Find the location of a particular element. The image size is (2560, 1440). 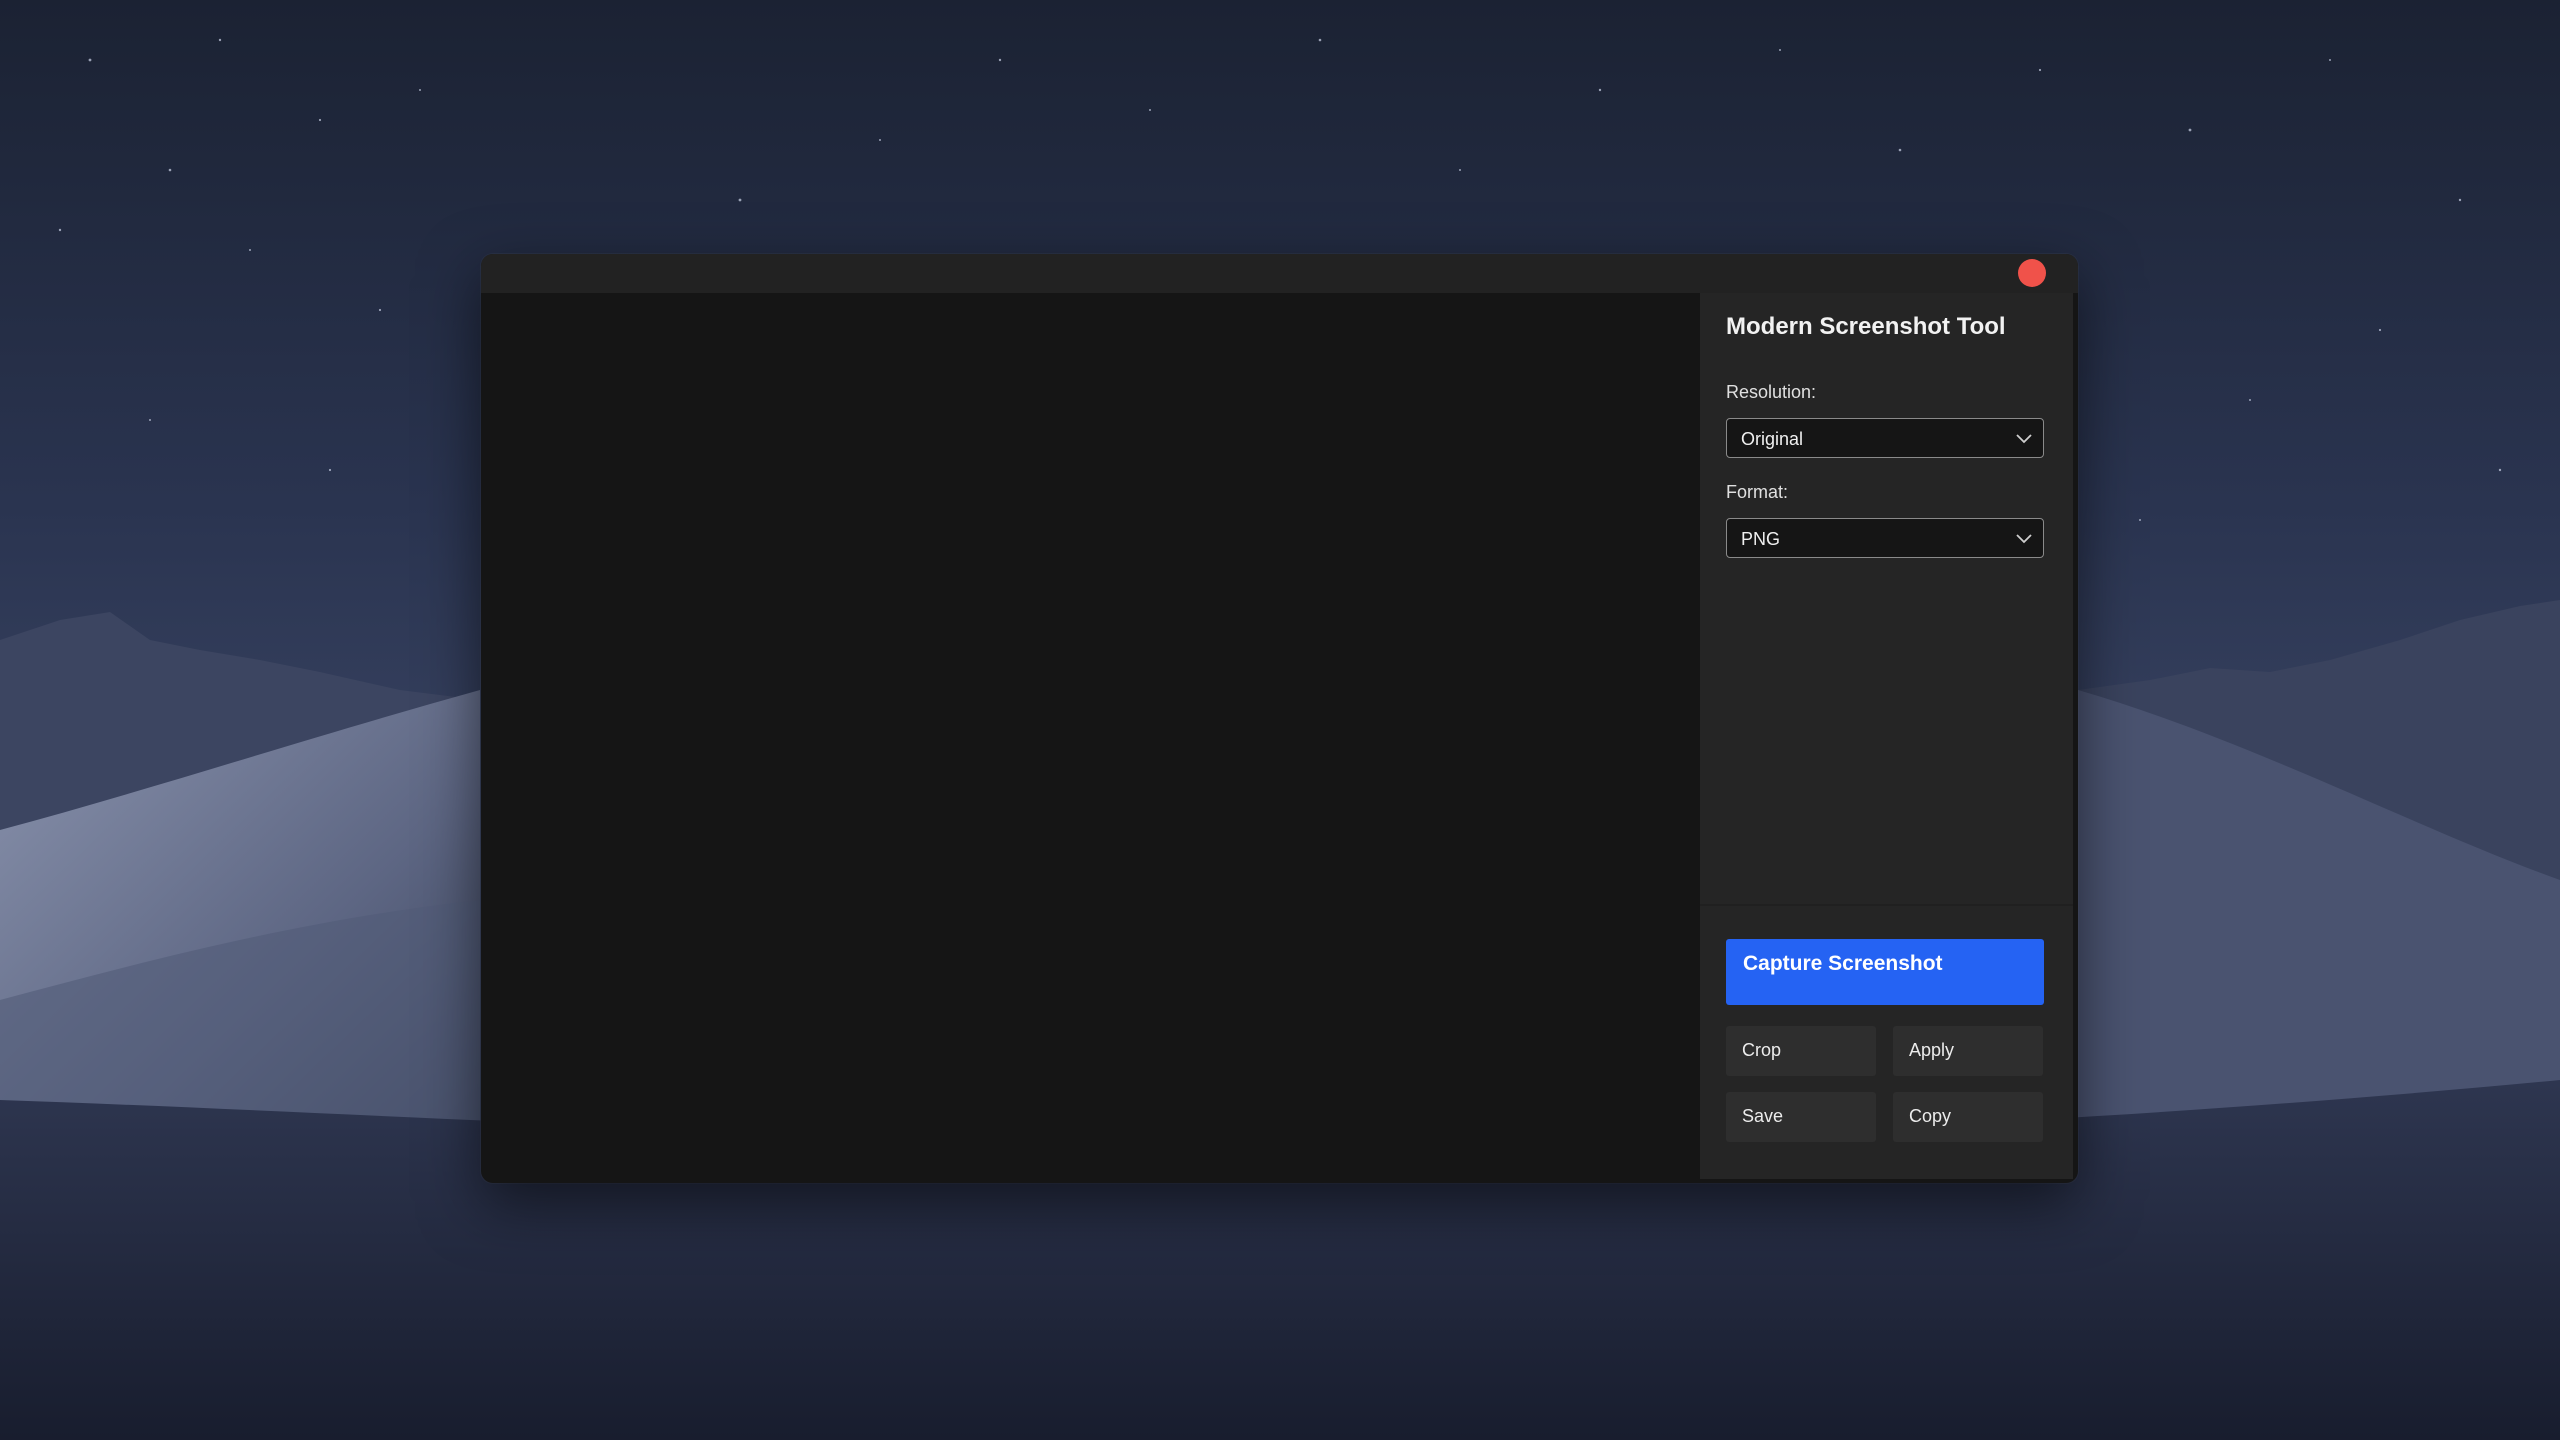

apply-button: Apply is located at coordinates (1968, 1051).